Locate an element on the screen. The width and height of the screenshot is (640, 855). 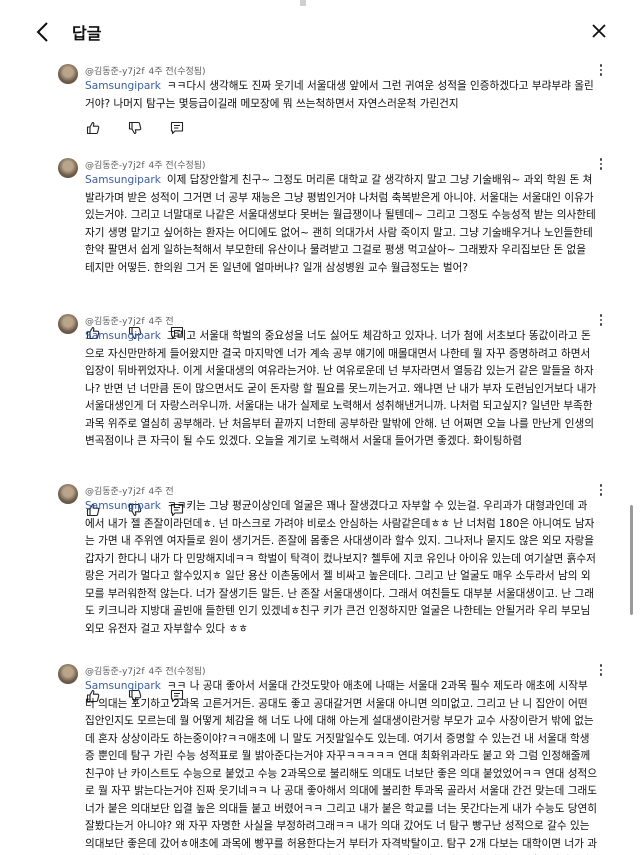
scrollbar-thumb is located at coordinates (631, 560).